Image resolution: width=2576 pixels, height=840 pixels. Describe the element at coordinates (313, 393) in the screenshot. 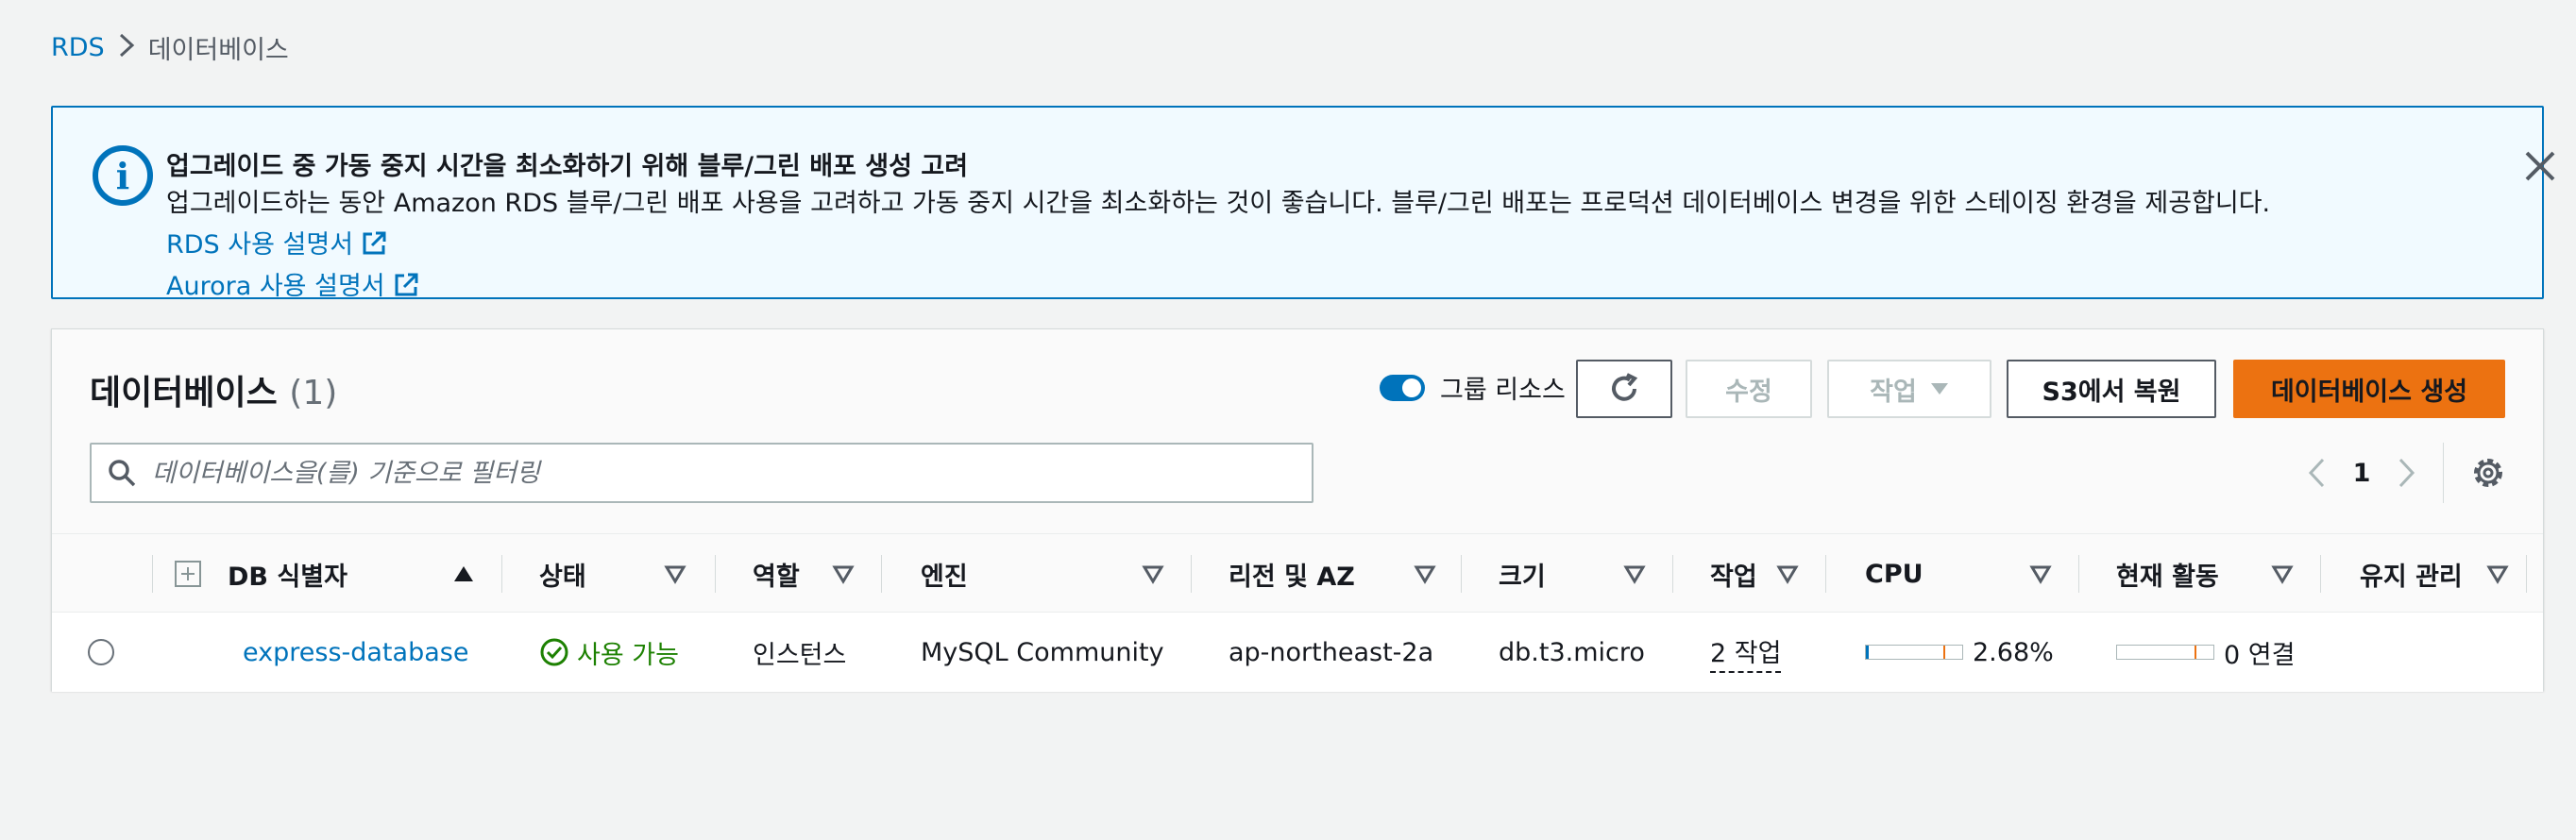

I see `panel-count: (1)` at that location.